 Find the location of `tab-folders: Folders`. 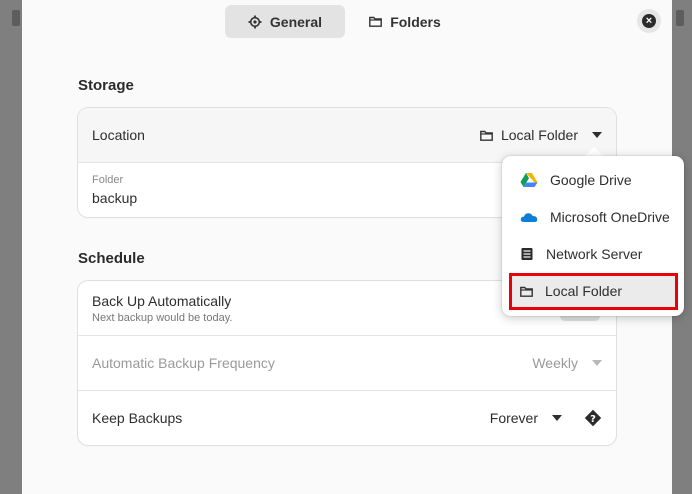

tab-folders: Folders is located at coordinates (405, 21).